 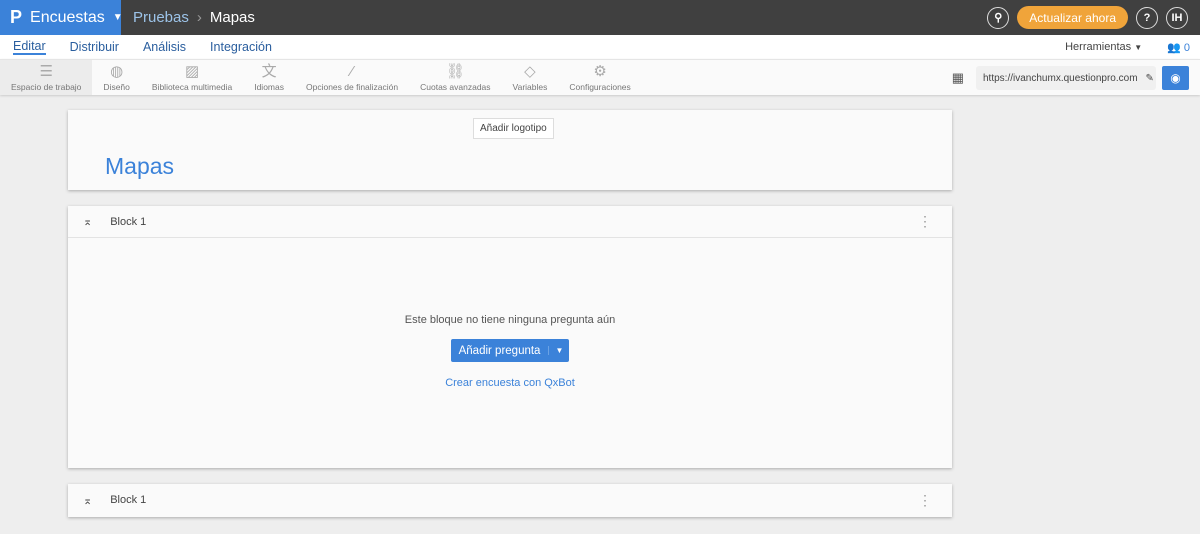 I want to click on tool-languages: 文 Idiomas, so click(x=269, y=77).